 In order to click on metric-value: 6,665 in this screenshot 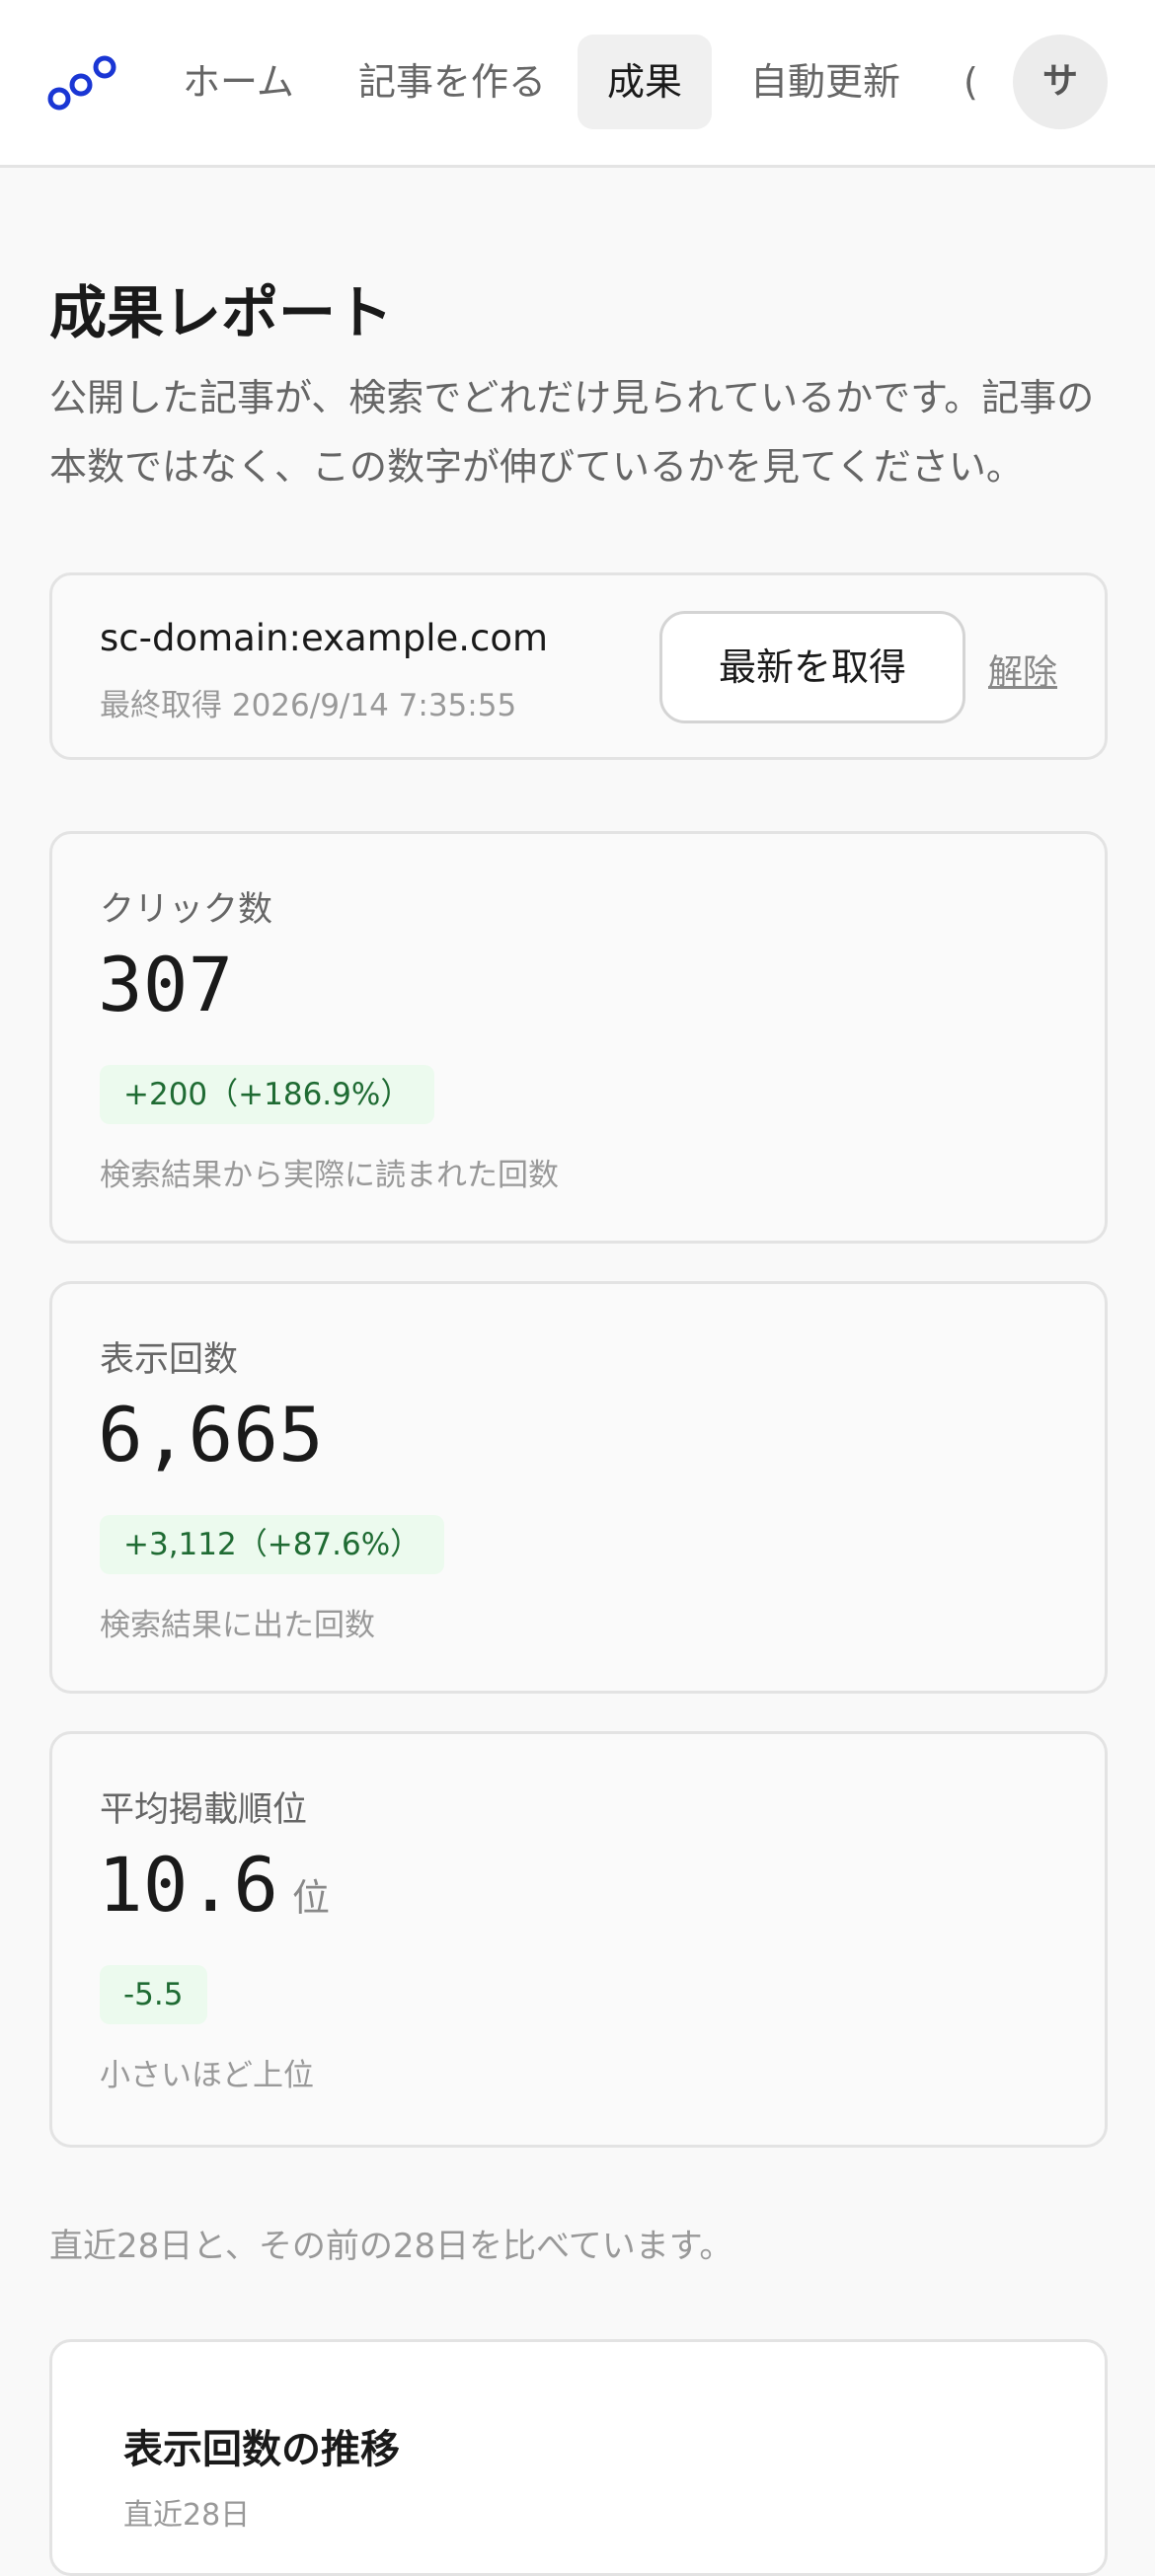, I will do `click(211, 1434)`.